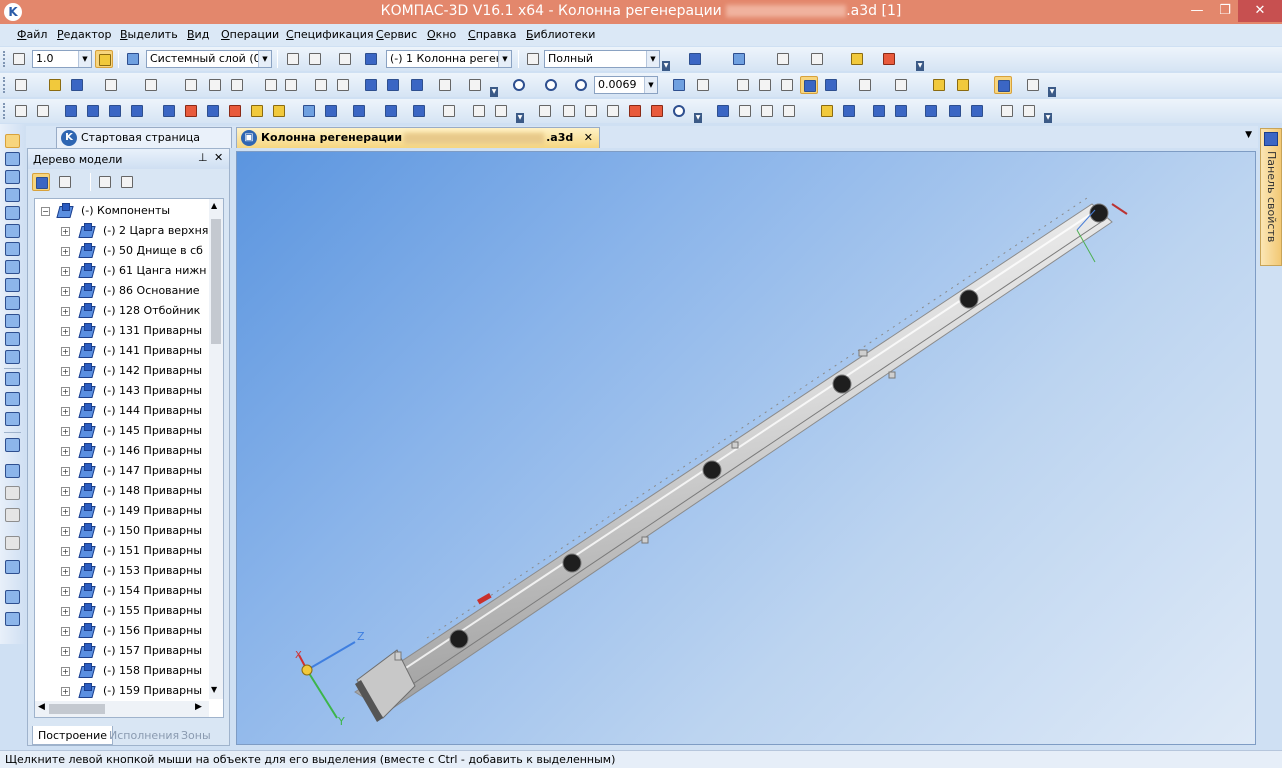 This screenshot has height=768, width=1282. What do you see at coordinates (198, 34) in the screenshot?
I see `menu-view: Вид` at bounding box center [198, 34].